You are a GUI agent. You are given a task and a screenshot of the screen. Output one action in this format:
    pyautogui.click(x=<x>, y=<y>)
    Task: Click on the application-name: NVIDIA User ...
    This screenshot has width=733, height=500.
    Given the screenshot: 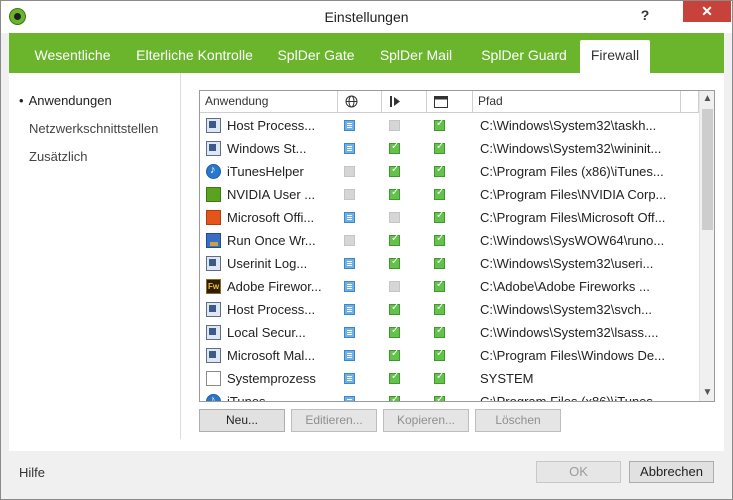 What is the action you would take?
    pyautogui.click(x=271, y=194)
    